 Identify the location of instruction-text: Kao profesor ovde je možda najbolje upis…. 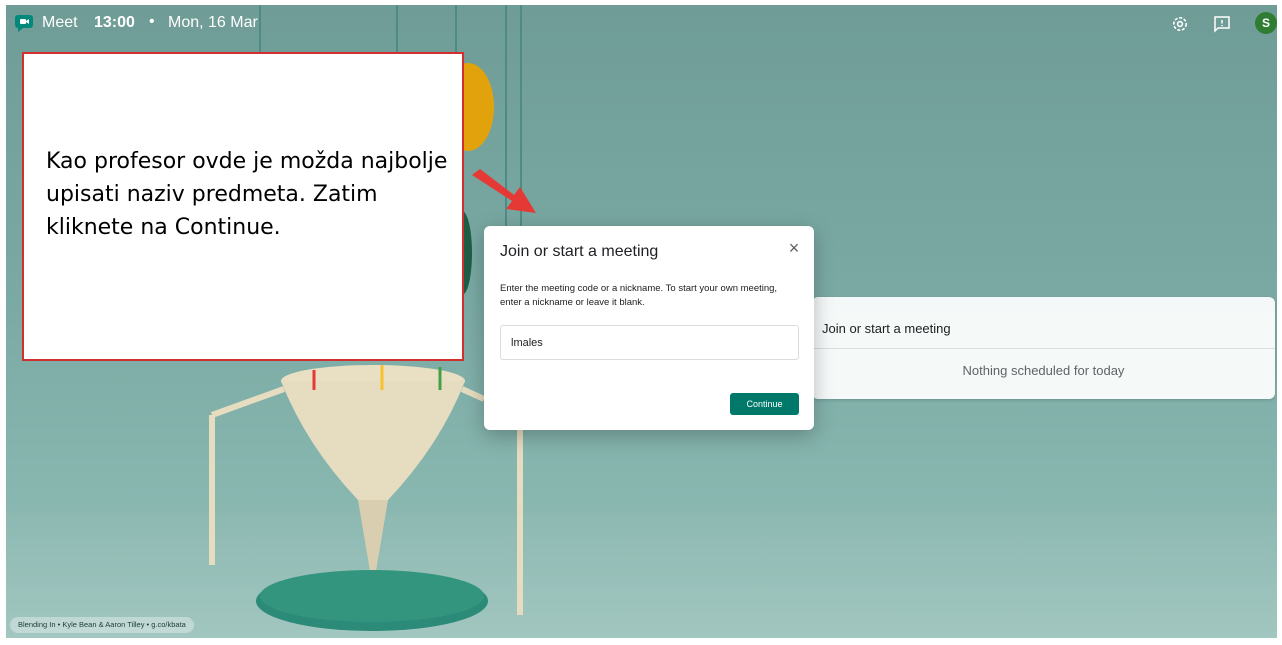
(247, 194).